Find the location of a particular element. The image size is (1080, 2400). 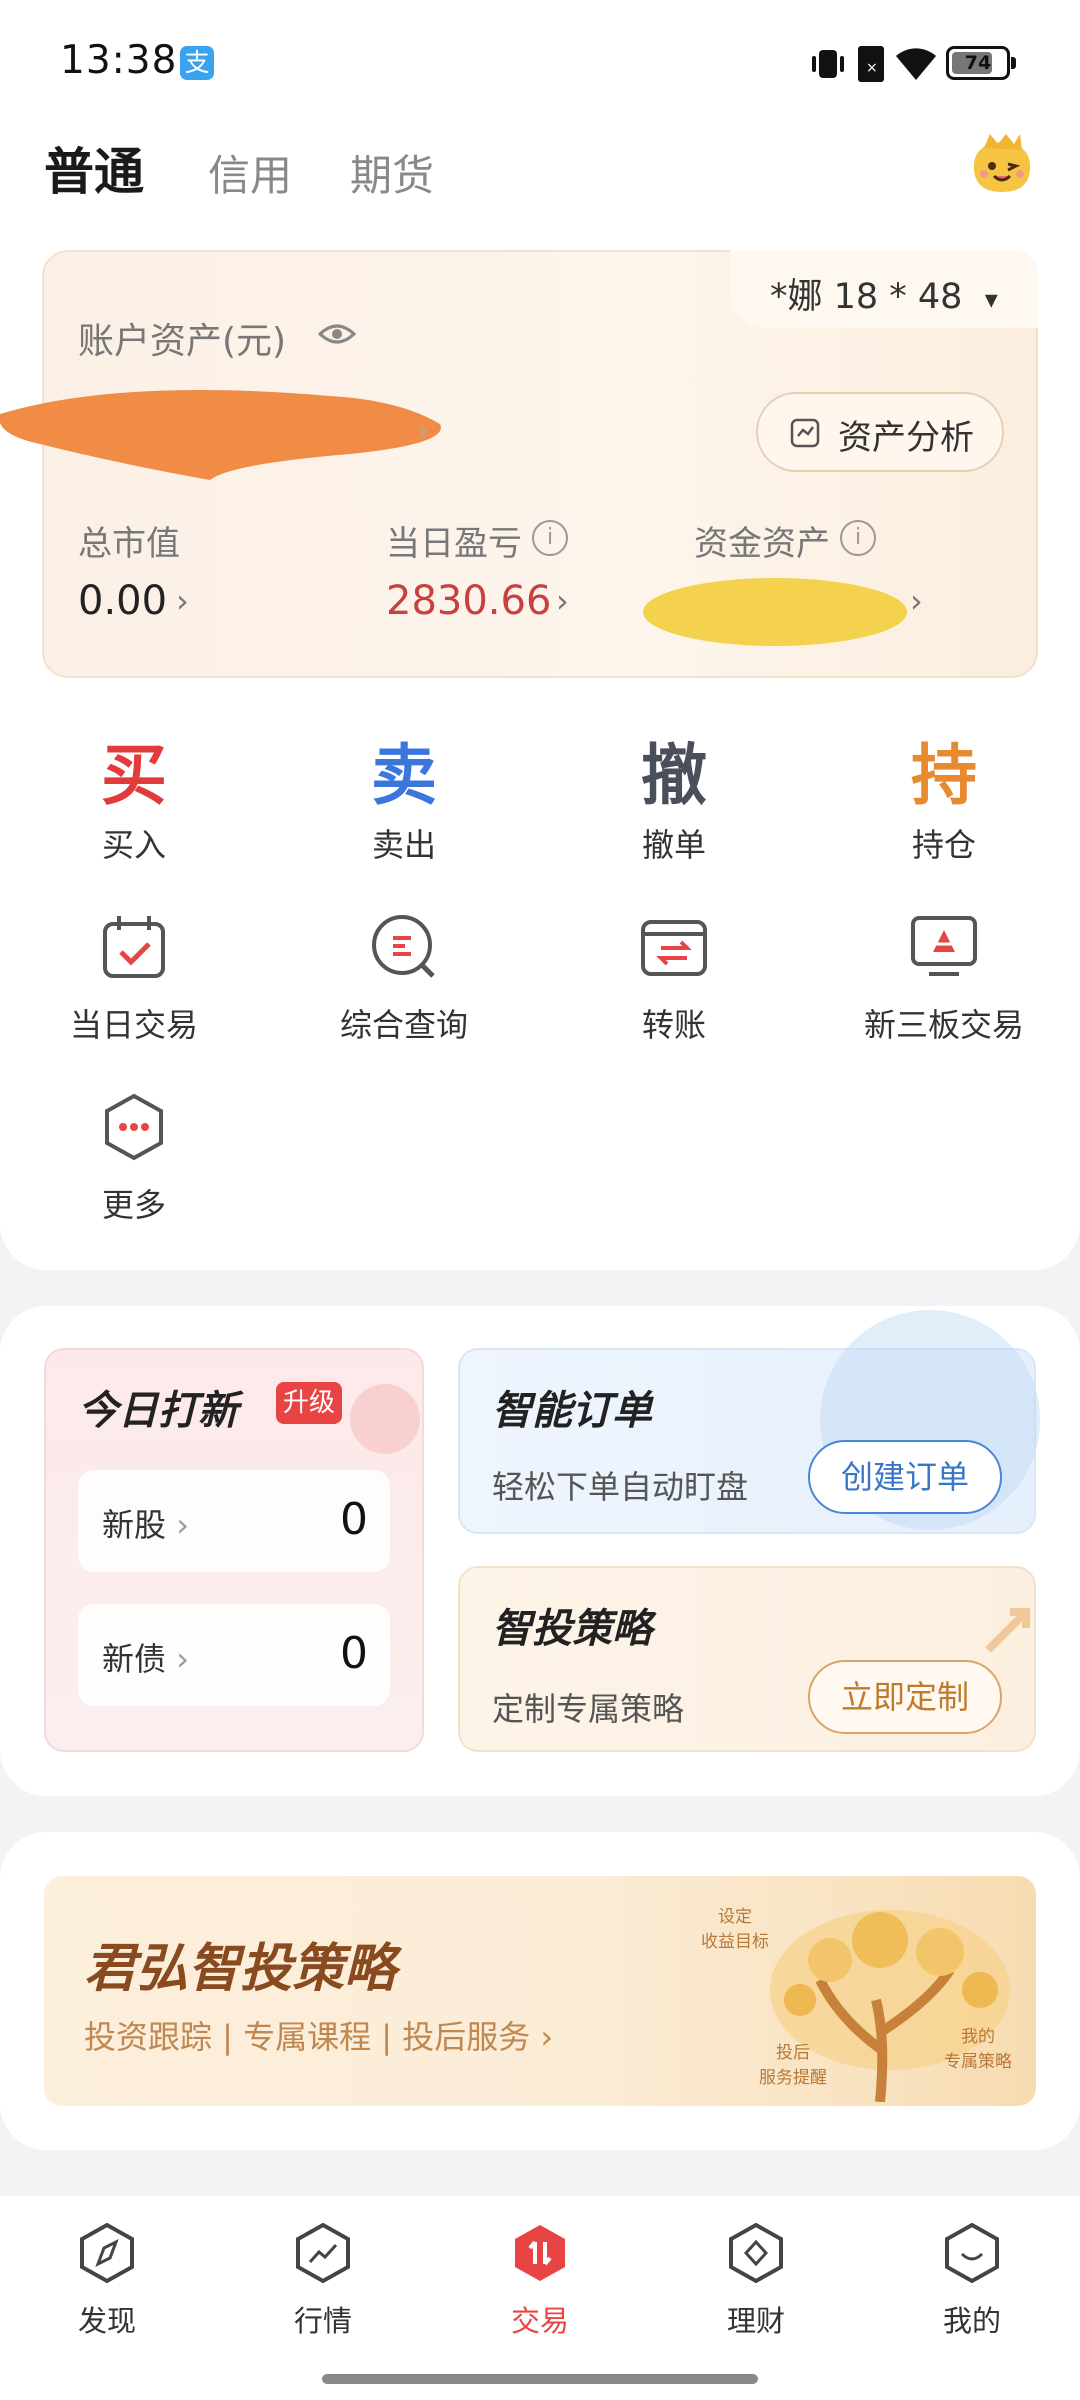

transfer-icon is located at coordinates (674, 947).